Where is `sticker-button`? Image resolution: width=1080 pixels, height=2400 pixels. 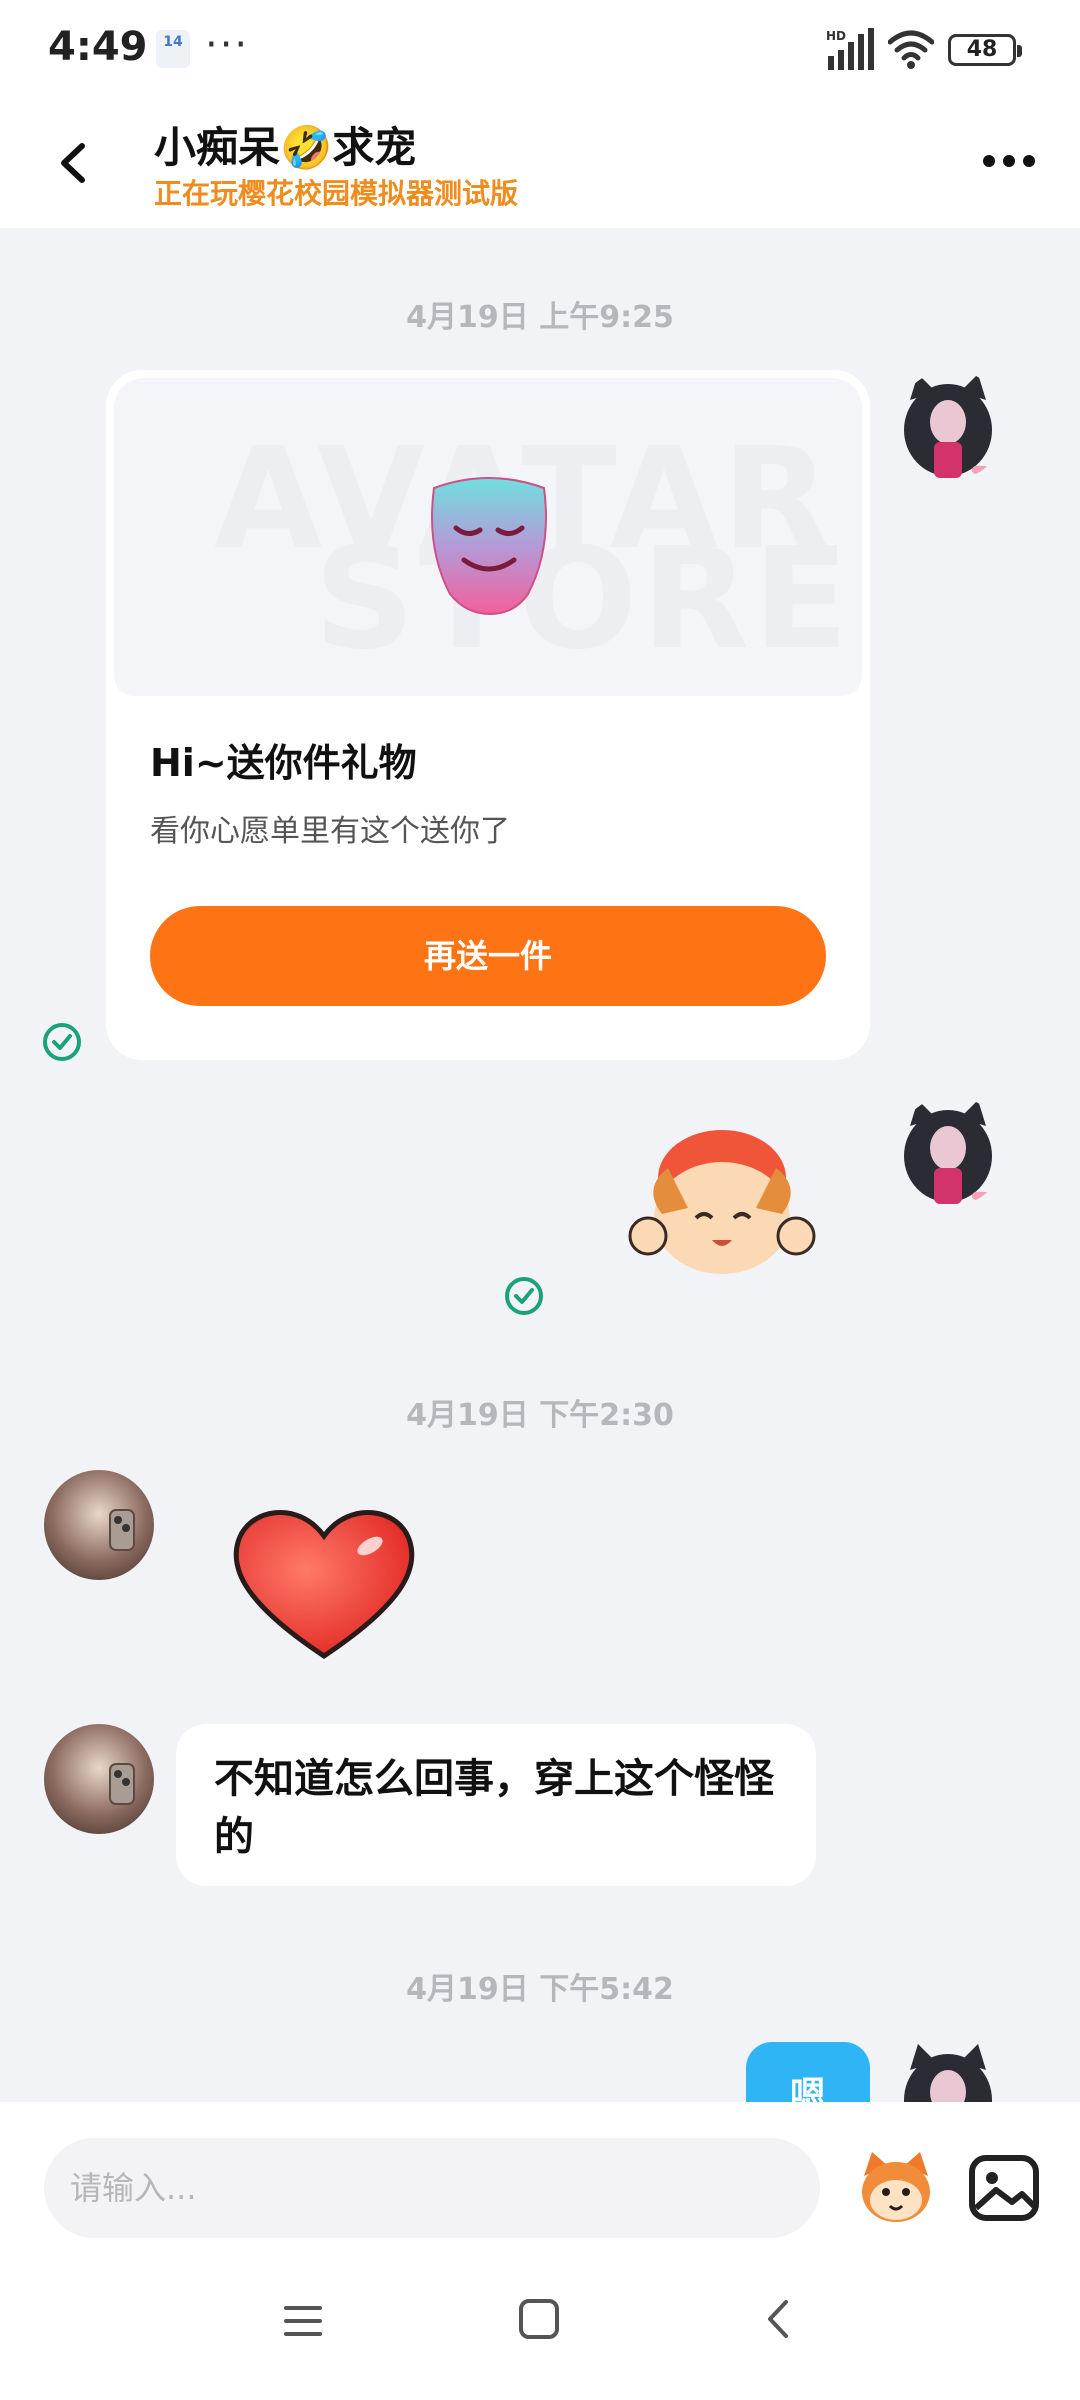 sticker-button is located at coordinates (896, 2188).